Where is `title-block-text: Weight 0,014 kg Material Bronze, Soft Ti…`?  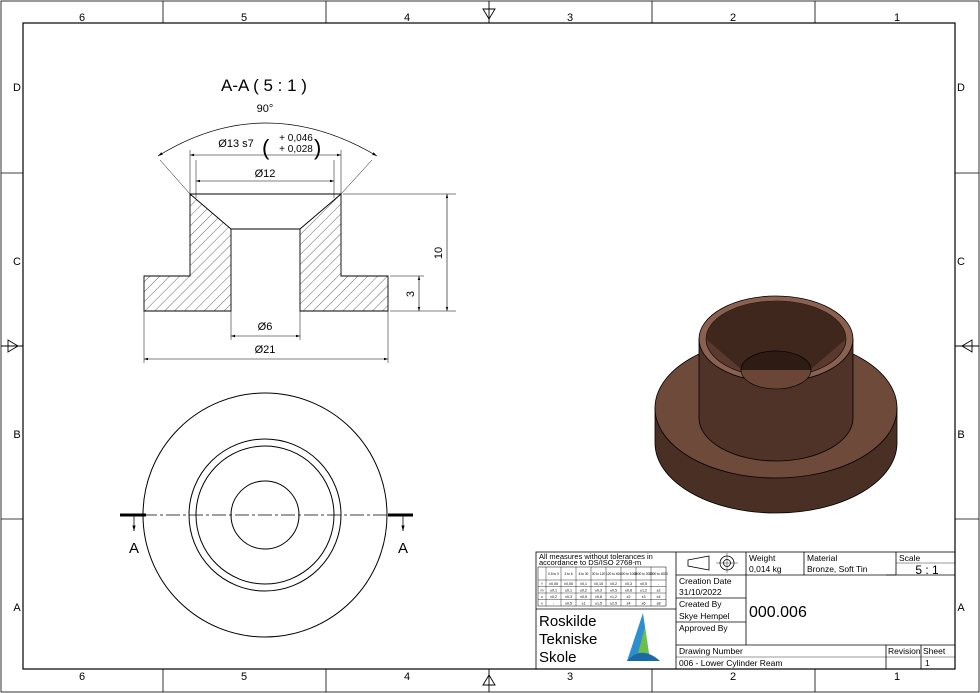
title-block-text: Weight 0,014 kg Material Bronze, Soft Ti… is located at coordinates (742, 610).